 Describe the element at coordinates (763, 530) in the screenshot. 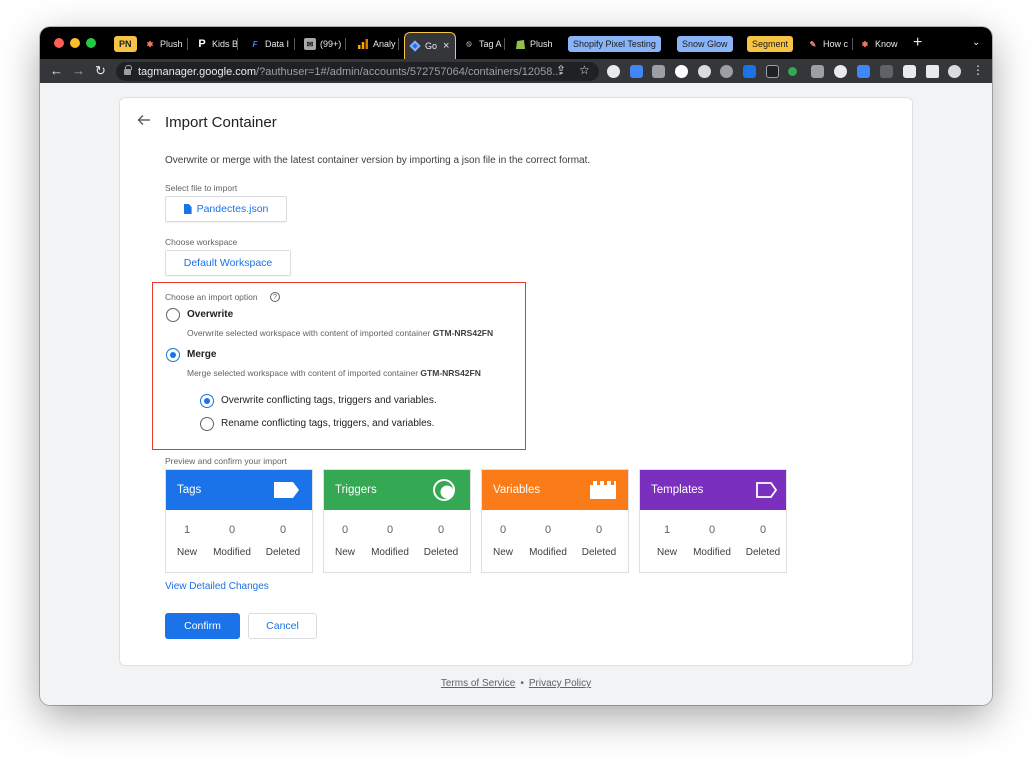

I see `templates-deleted-count: 0` at that location.